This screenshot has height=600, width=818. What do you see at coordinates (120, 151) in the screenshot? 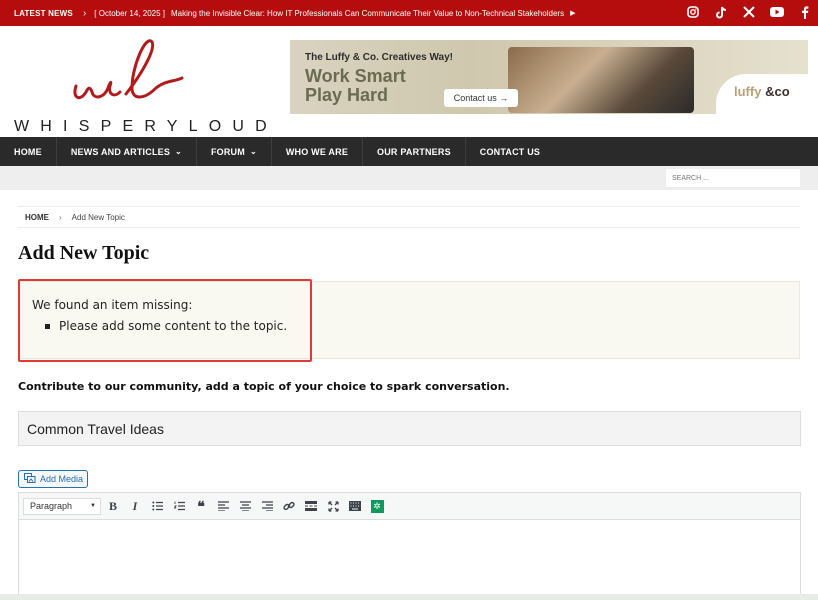
I see `nav-label: NEWS AND ARTICLES` at bounding box center [120, 151].